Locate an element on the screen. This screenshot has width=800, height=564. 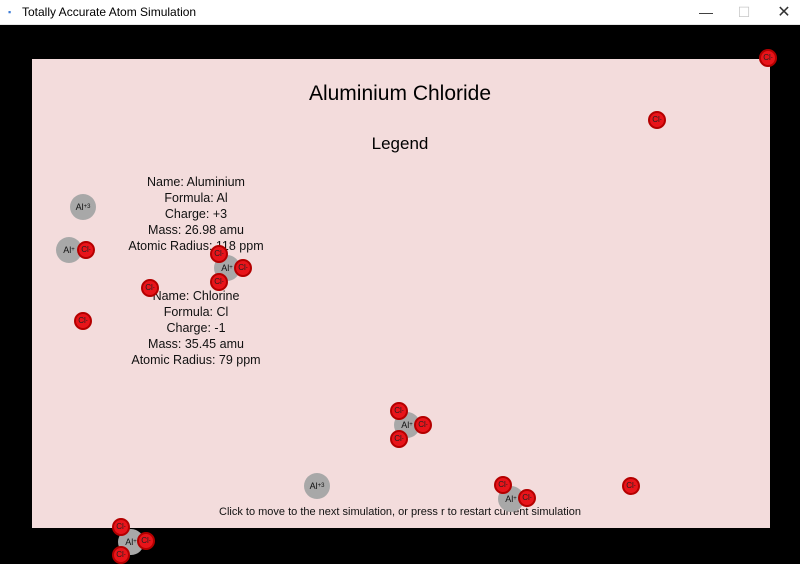
maximize-button: ☐ is located at coordinates (744, 12).